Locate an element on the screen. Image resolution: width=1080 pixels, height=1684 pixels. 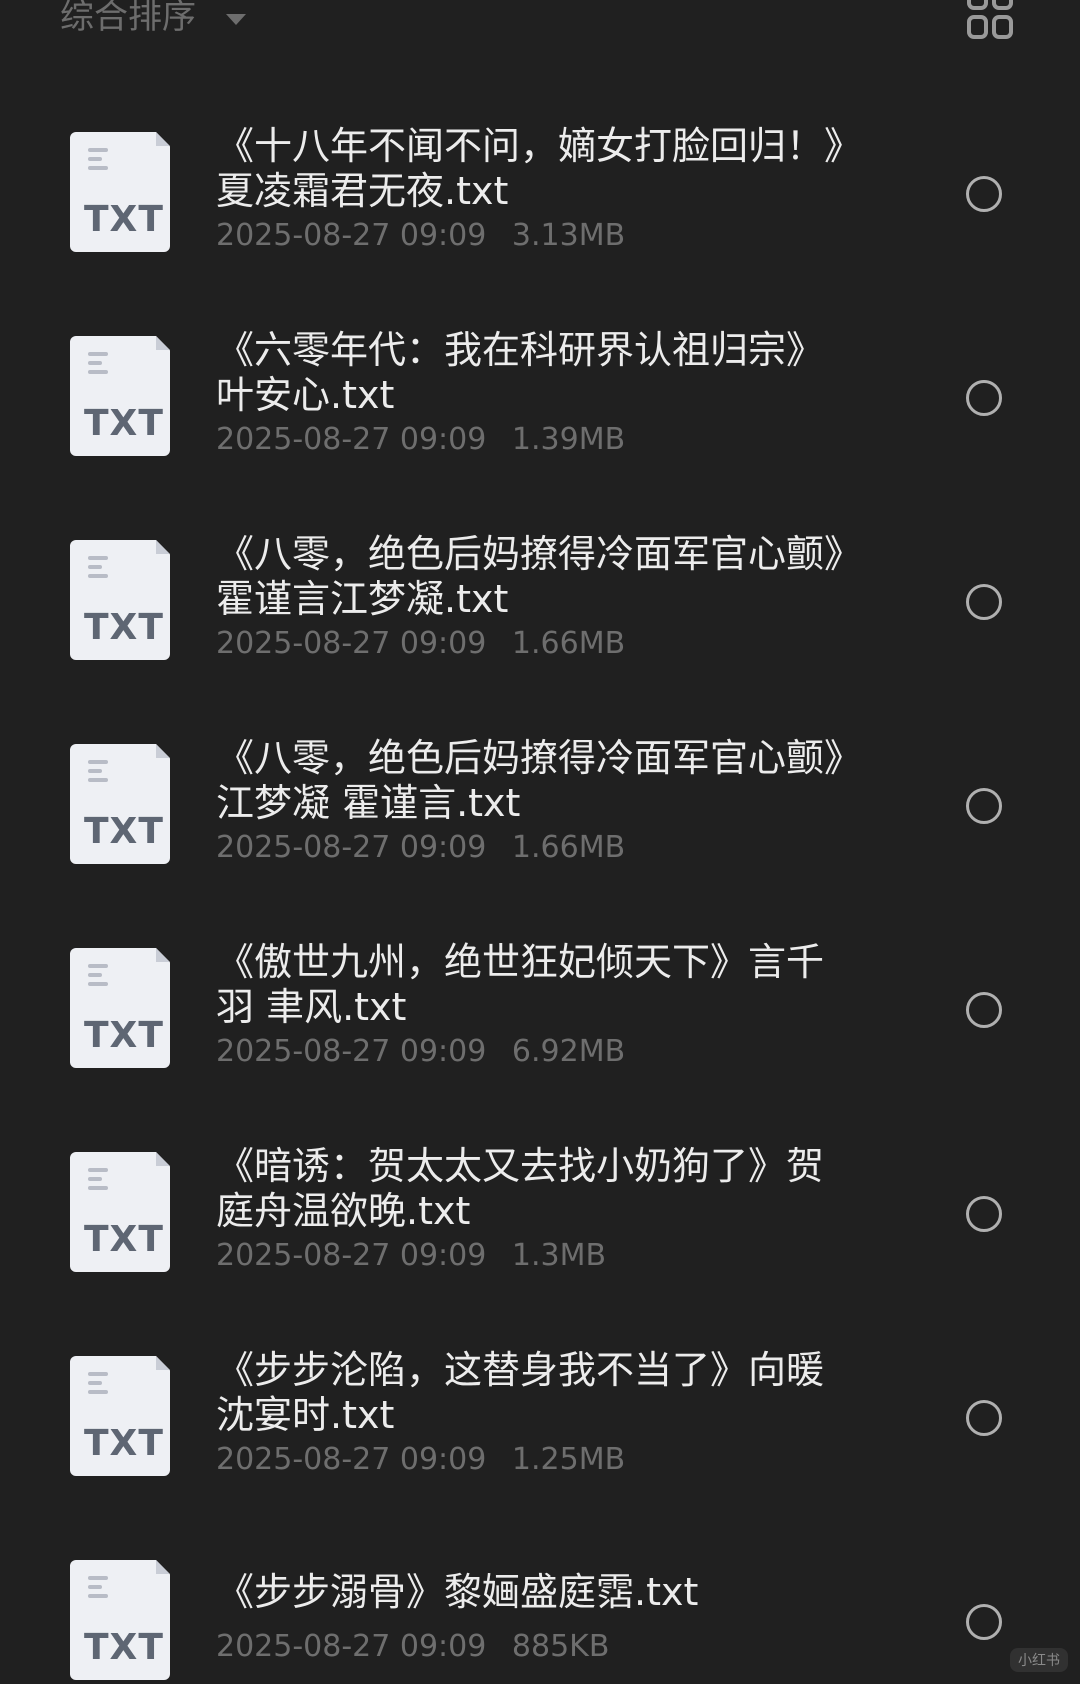
file-meta: 2025-08-27 09:09 3.13MB is located at coordinates (536, 236).